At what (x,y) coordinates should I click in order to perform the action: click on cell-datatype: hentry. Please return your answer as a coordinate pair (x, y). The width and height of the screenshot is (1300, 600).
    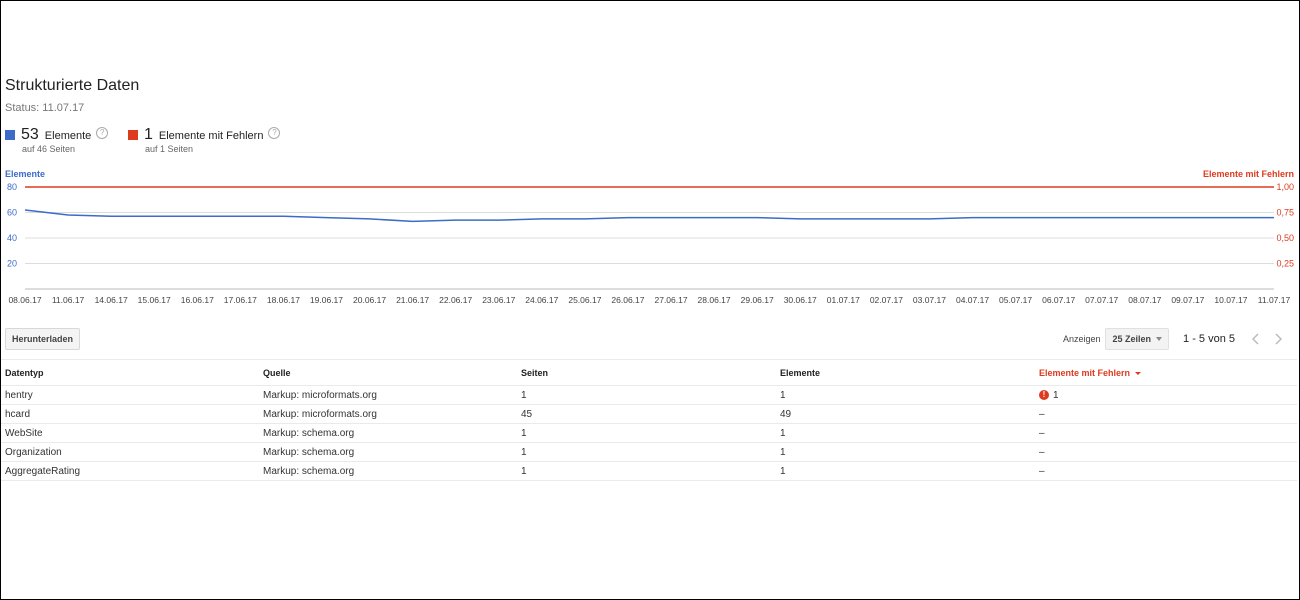
    Looking at the image, I should click on (130, 395).